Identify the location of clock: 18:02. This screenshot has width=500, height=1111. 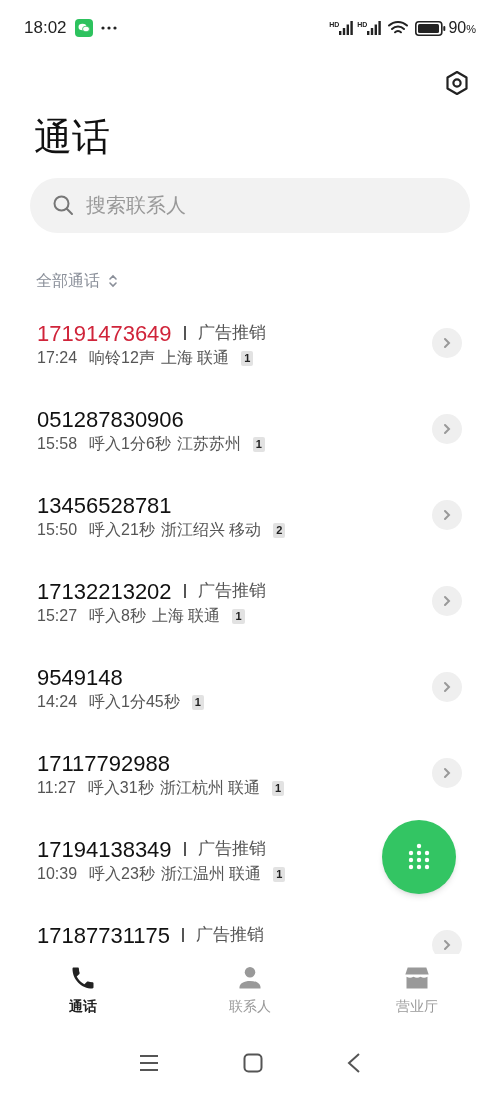
(45, 28).